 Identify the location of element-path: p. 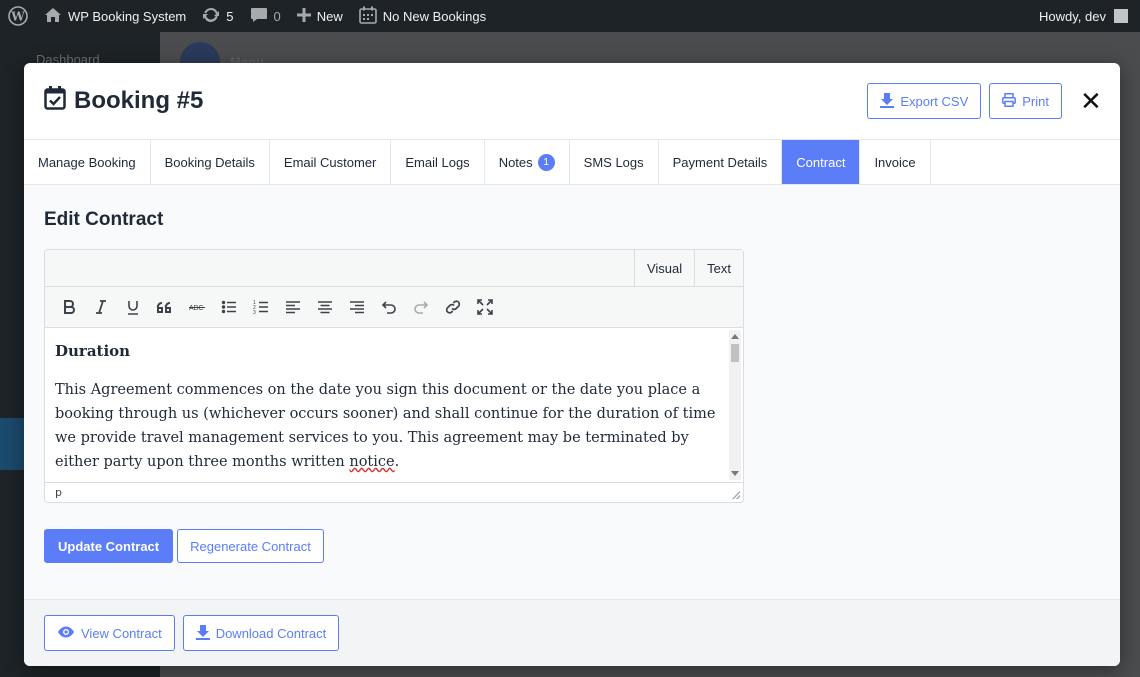
(58, 492).